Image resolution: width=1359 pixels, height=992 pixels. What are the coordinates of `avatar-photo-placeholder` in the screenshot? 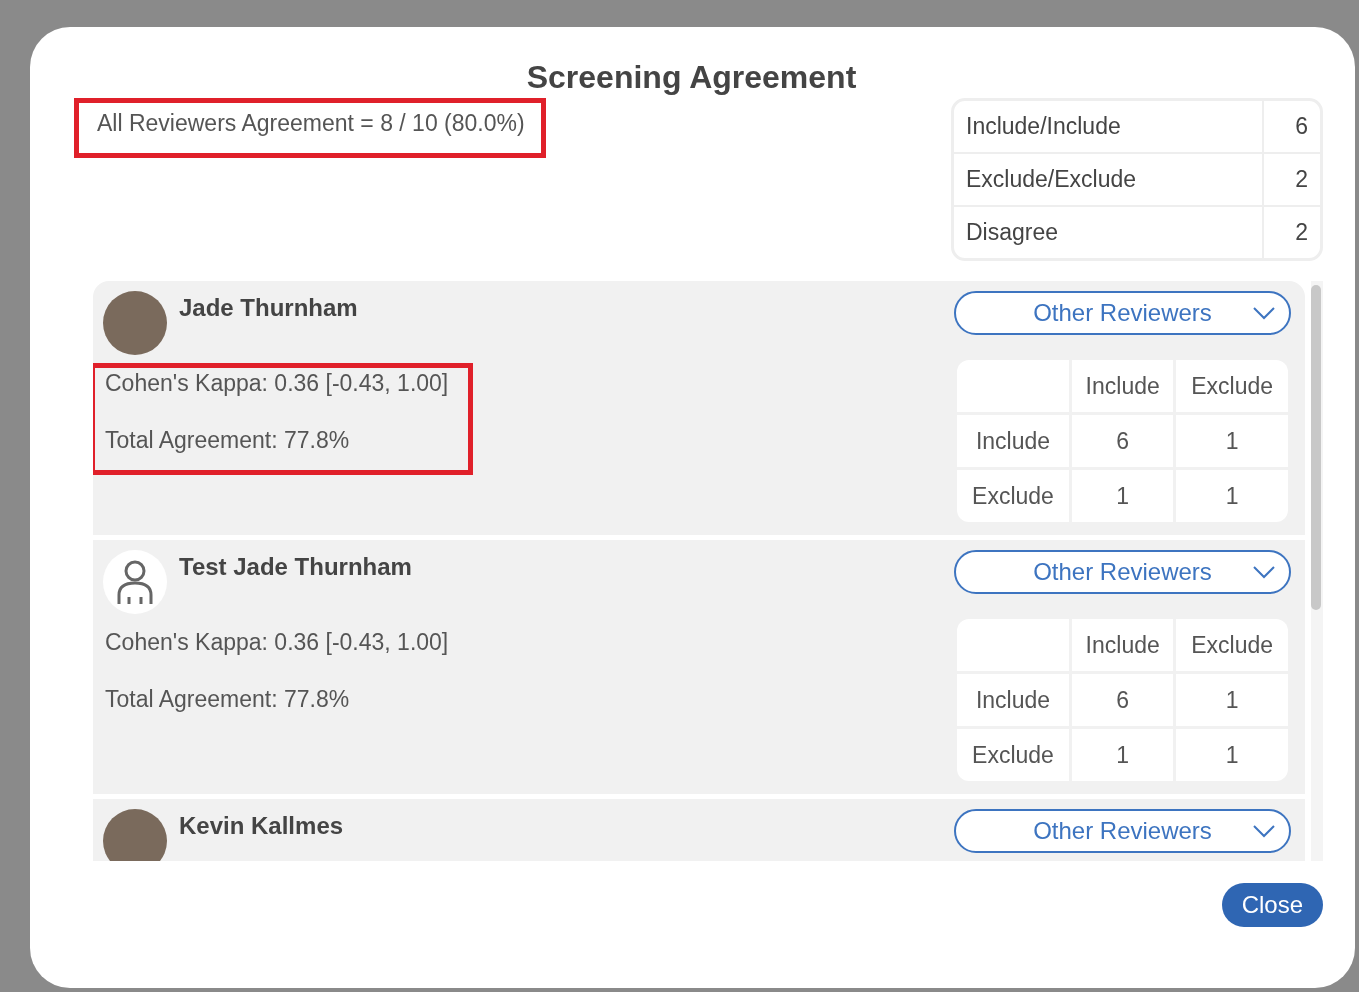 It's located at (135, 835).